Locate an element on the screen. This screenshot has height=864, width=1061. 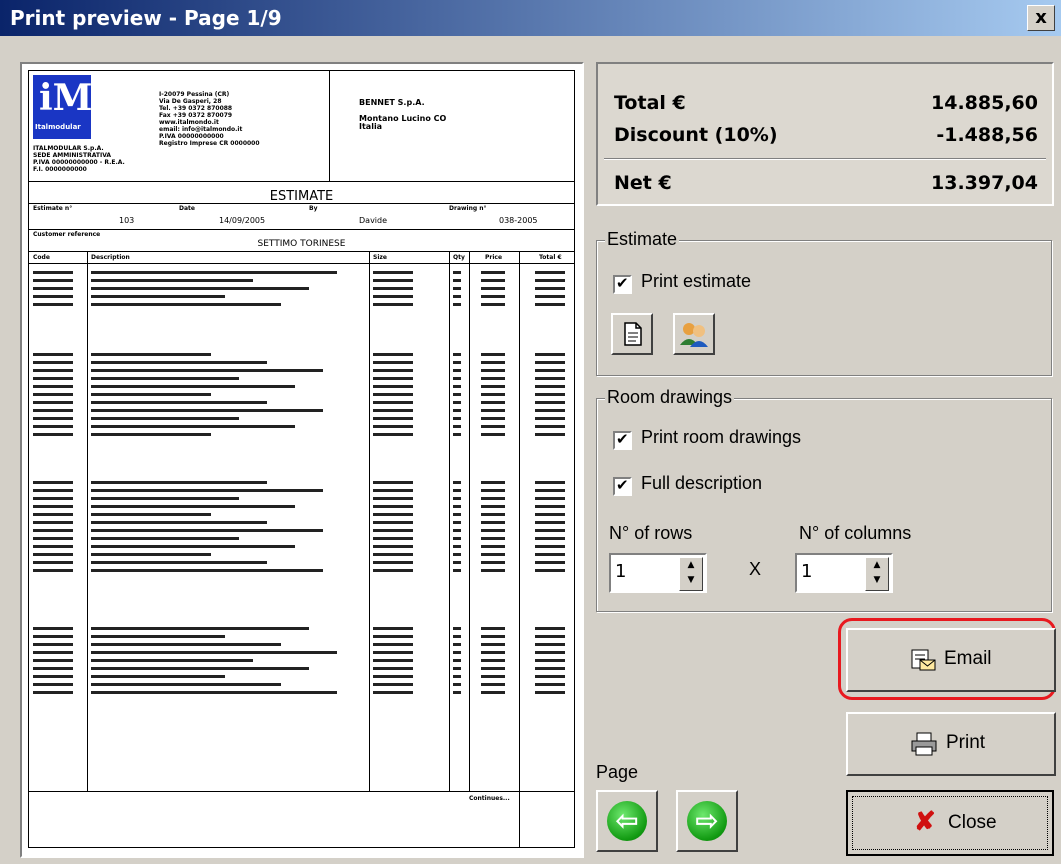
document-icon is located at coordinates (633, 334).